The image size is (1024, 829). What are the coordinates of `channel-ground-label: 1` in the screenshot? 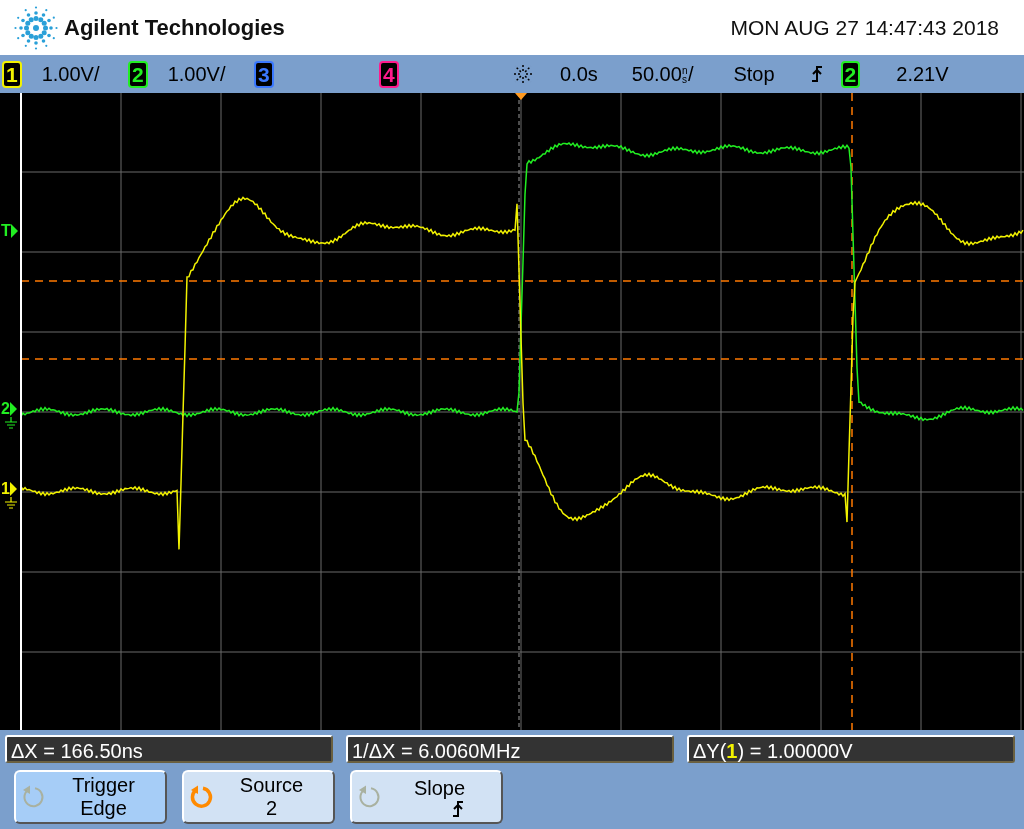 It's located at (5, 489).